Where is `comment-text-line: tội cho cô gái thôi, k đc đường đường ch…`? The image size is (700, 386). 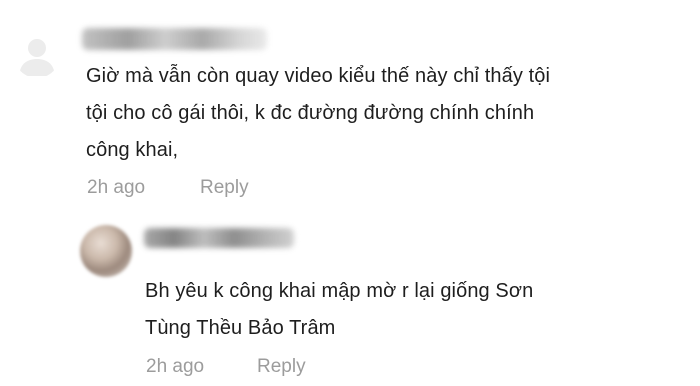
comment-text-line: tội cho cô gái thôi, k đc đường đường ch… is located at coordinates (310, 113).